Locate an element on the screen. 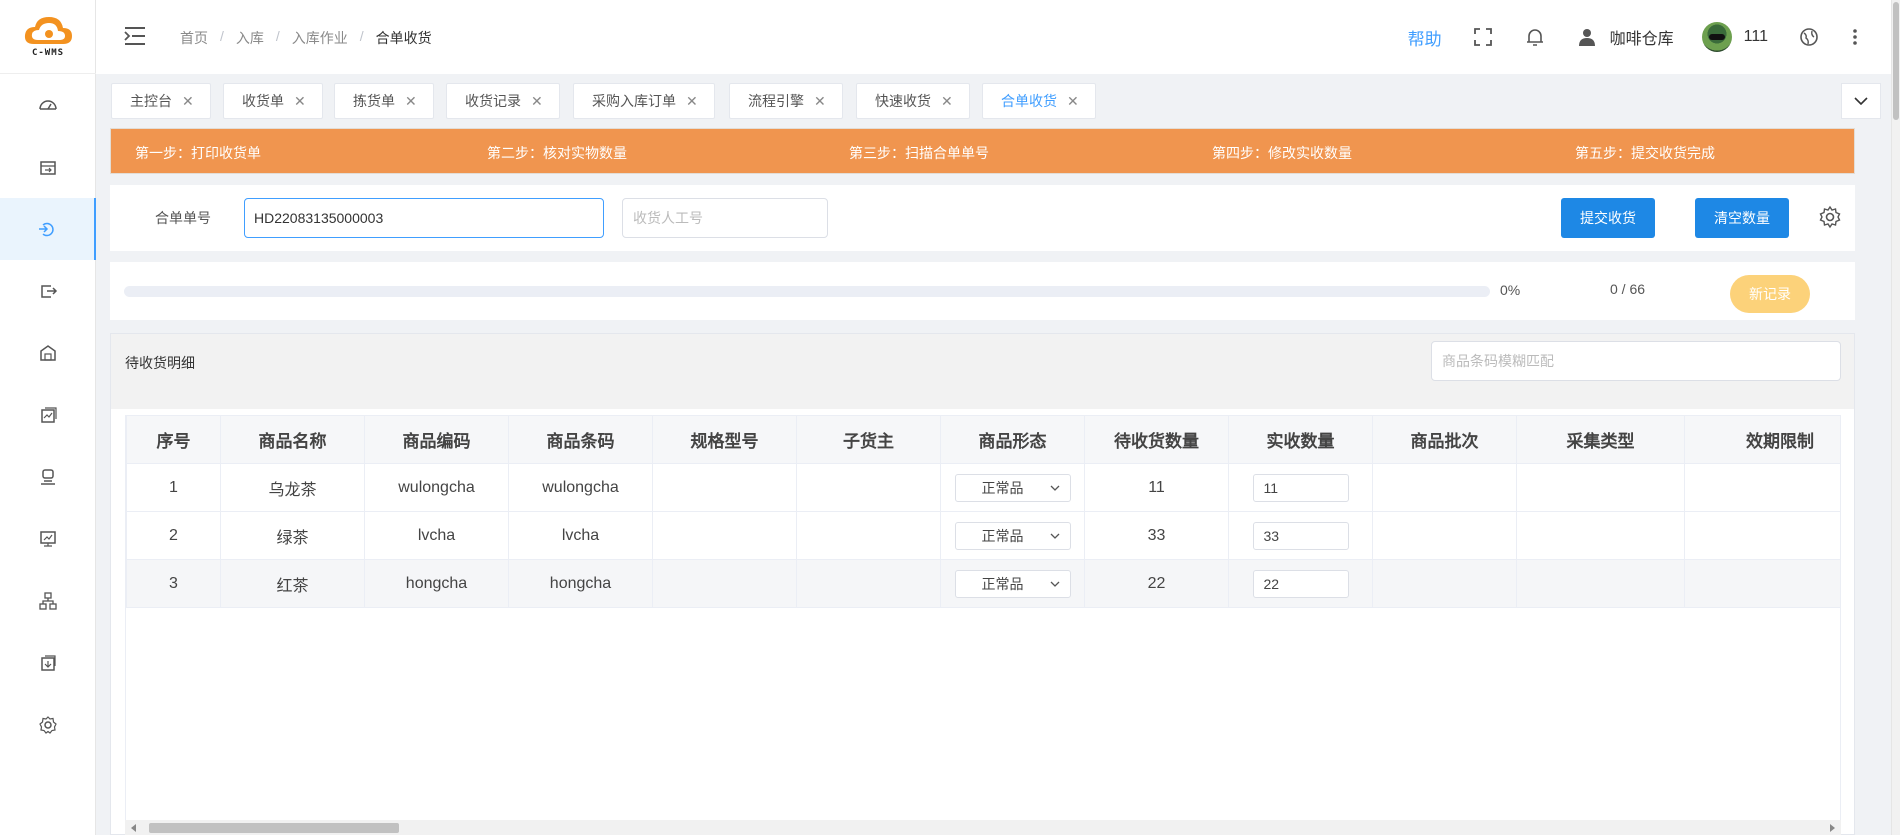  table-row: 1 乌龙茶 wulongcha wulongcha 正常品 11 11 is located at coordinates (983, 487).